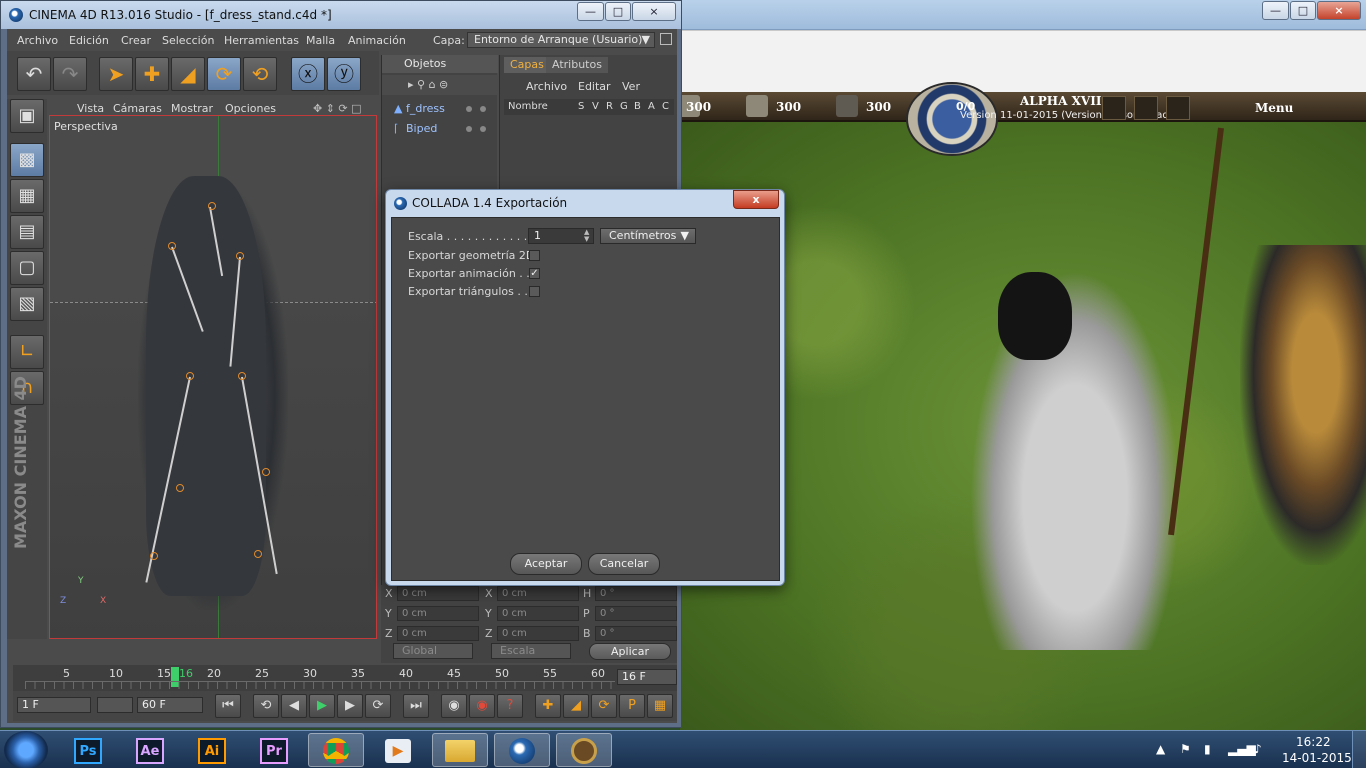 This screenshot has height=768, width=1366. I want to click on show-desktop-button, so click(1359, 749).